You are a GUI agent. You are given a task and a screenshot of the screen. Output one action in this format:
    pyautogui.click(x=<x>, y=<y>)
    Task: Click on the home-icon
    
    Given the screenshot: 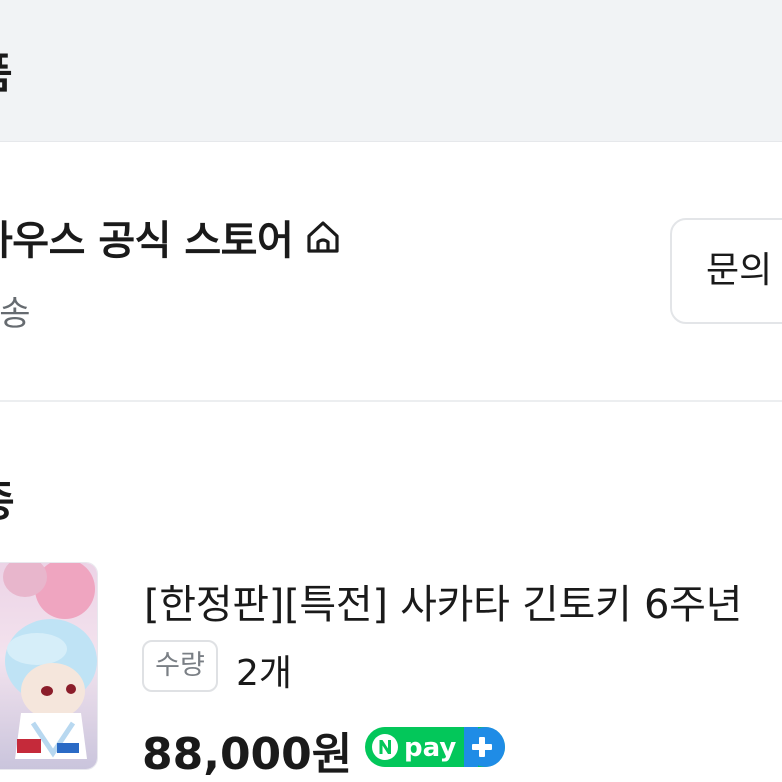 What is the action you would take?
    pyautogui.click(x=323, y=237)
    